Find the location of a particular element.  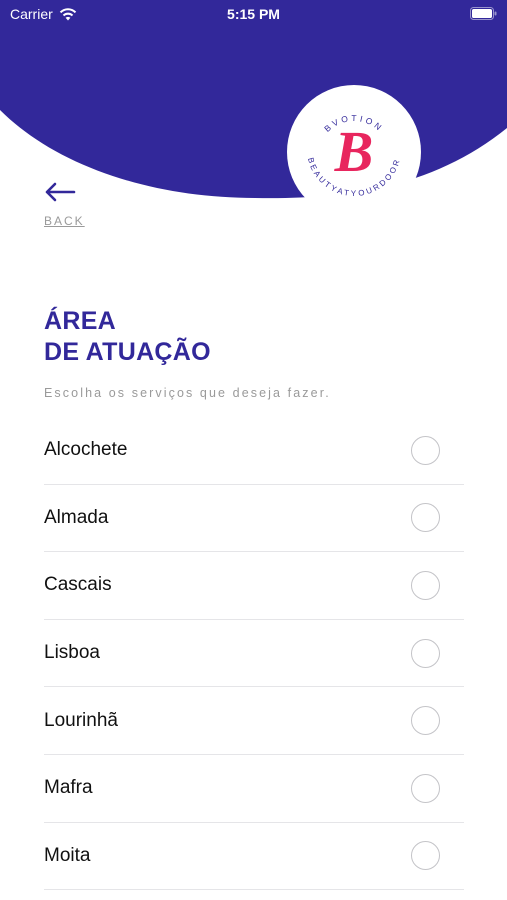

option-label: Lisboa is located at coordinates (72, 653).